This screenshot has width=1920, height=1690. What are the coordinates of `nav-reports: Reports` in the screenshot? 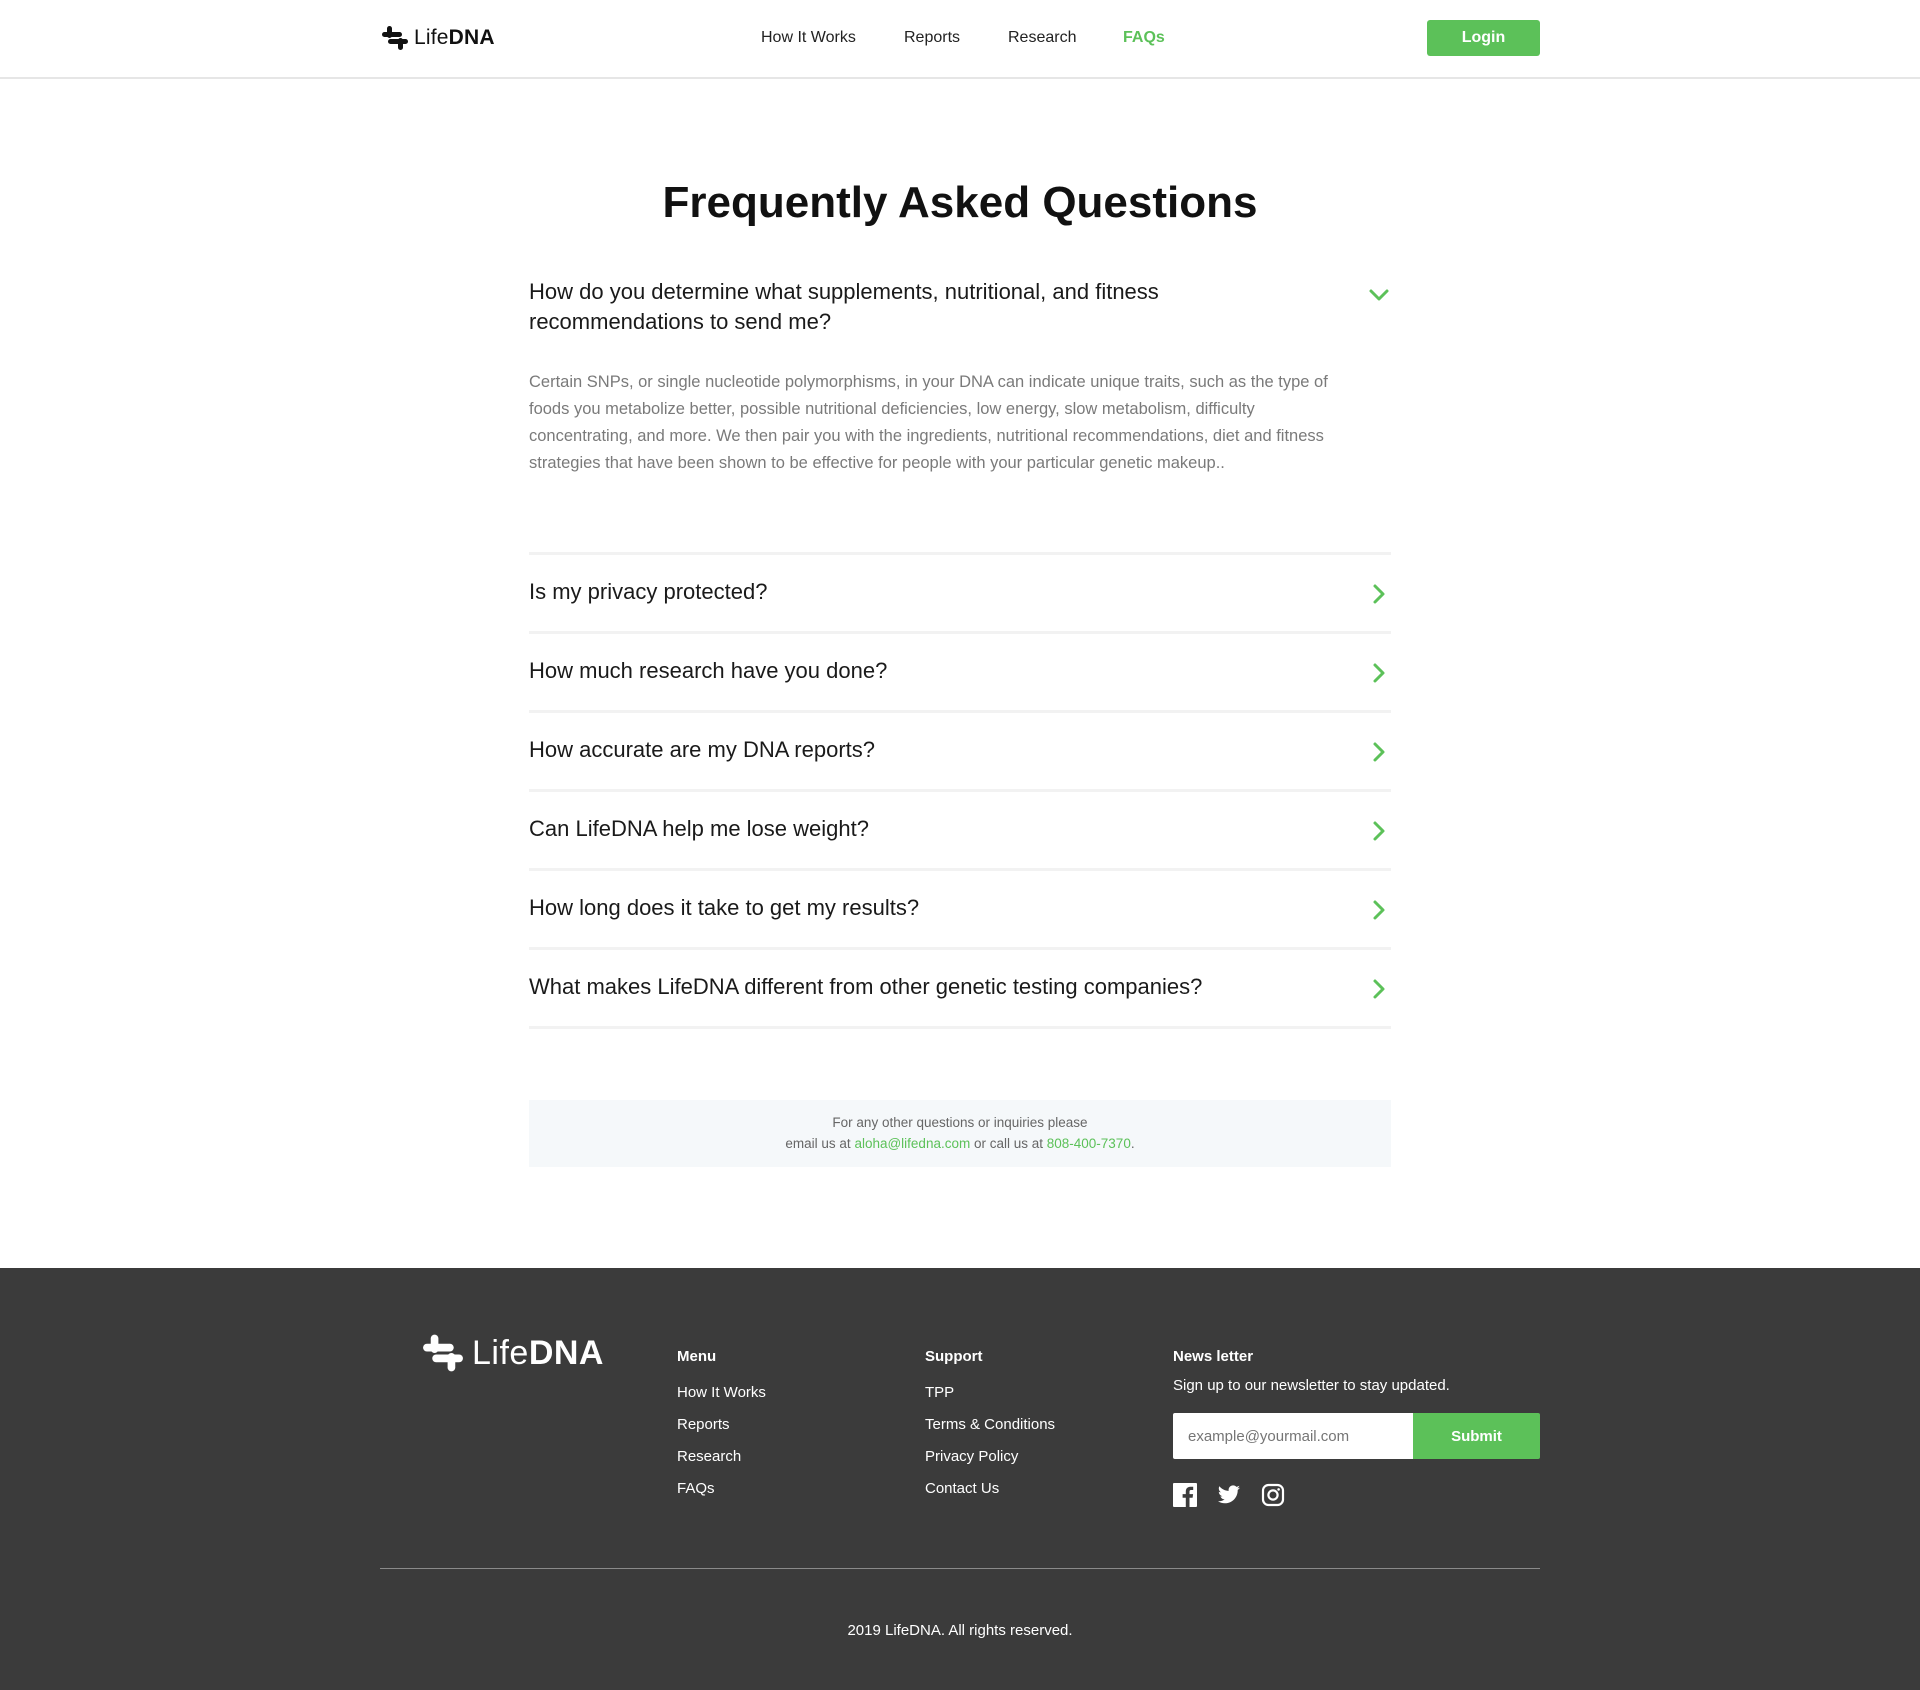 It's located at (932, 38).